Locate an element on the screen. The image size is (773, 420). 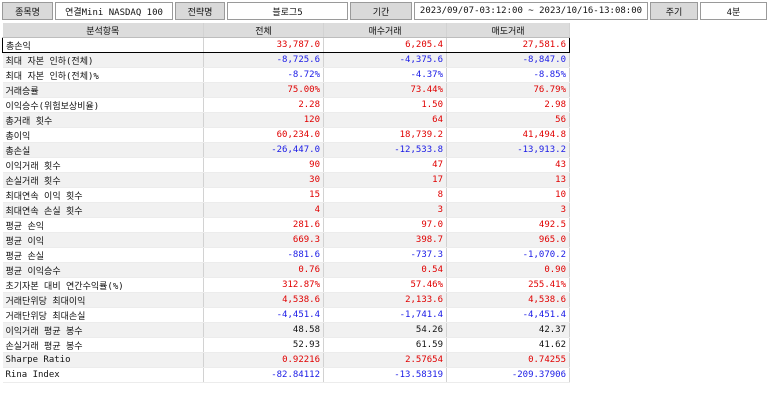
table-row: 손실거래 횟수 30 17 13 is located at coordinates (286, 180).